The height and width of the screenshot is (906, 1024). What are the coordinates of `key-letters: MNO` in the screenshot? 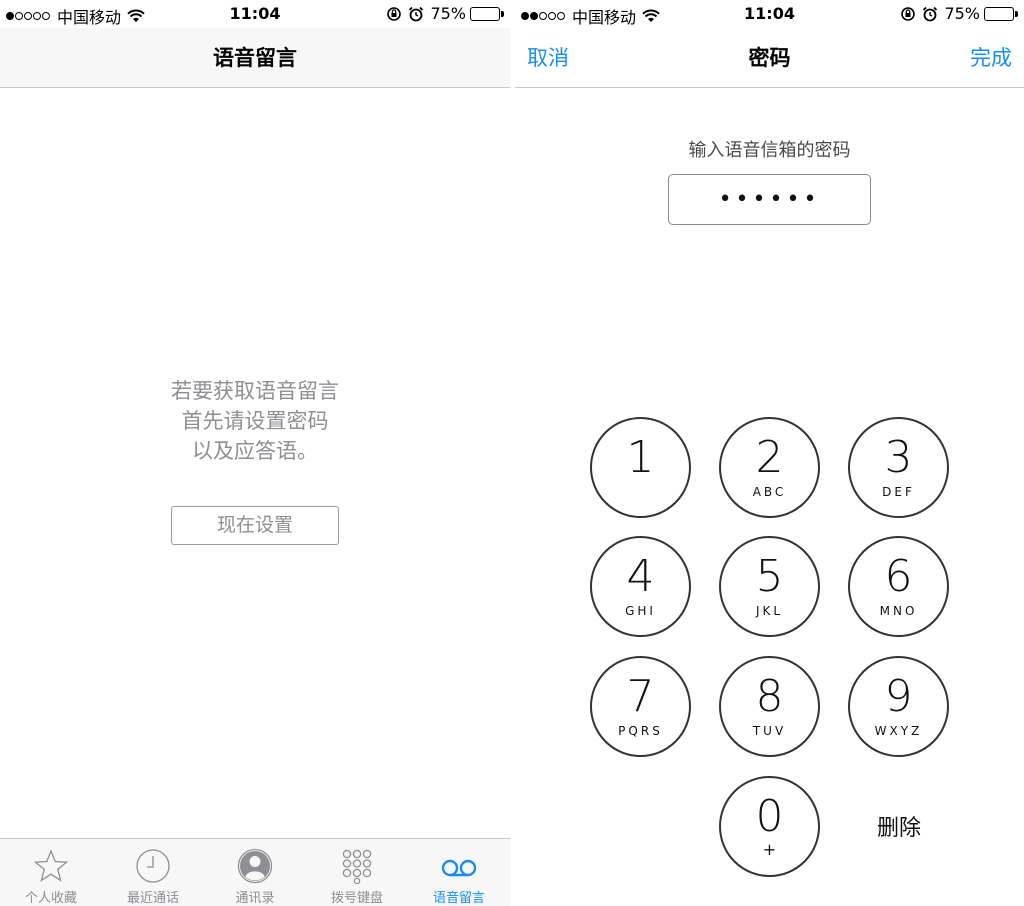 It's located at (898, 611).